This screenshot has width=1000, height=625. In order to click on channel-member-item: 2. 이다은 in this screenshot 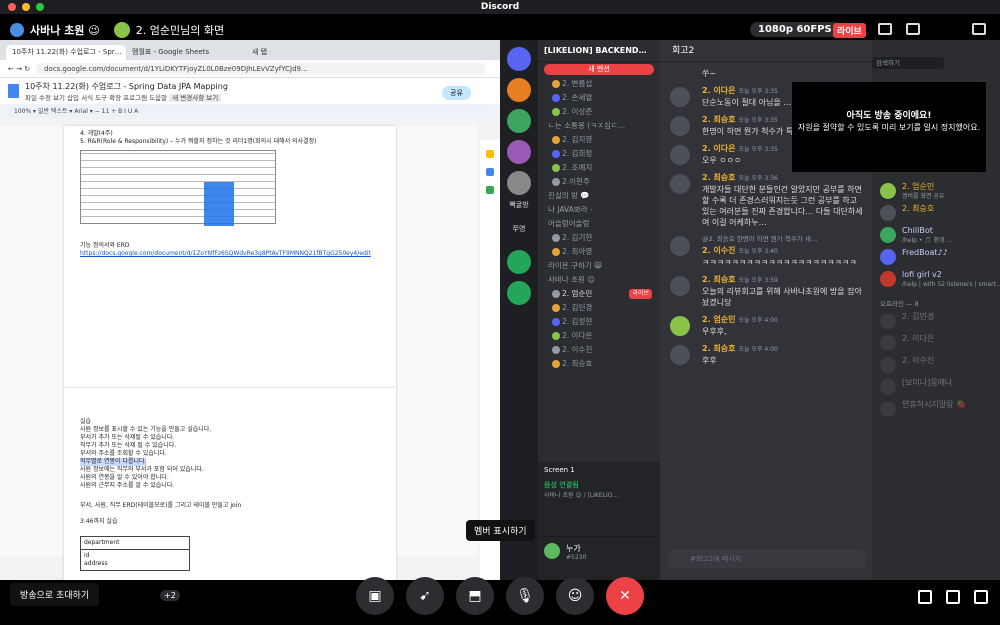, I will do `click(599, 336)`.